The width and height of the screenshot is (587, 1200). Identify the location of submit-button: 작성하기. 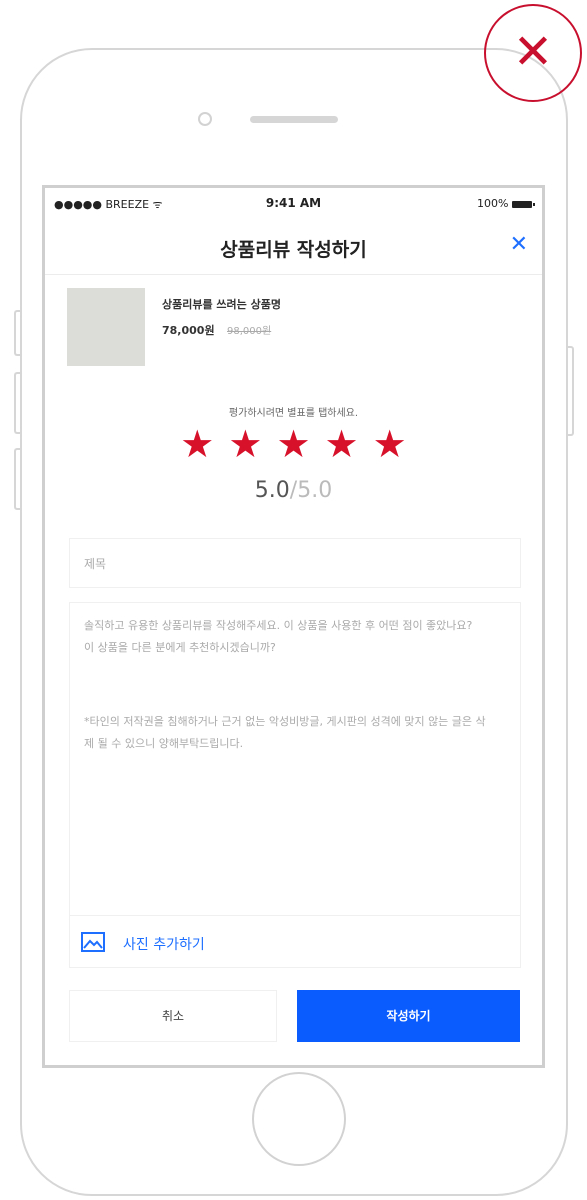
(408, 1016).